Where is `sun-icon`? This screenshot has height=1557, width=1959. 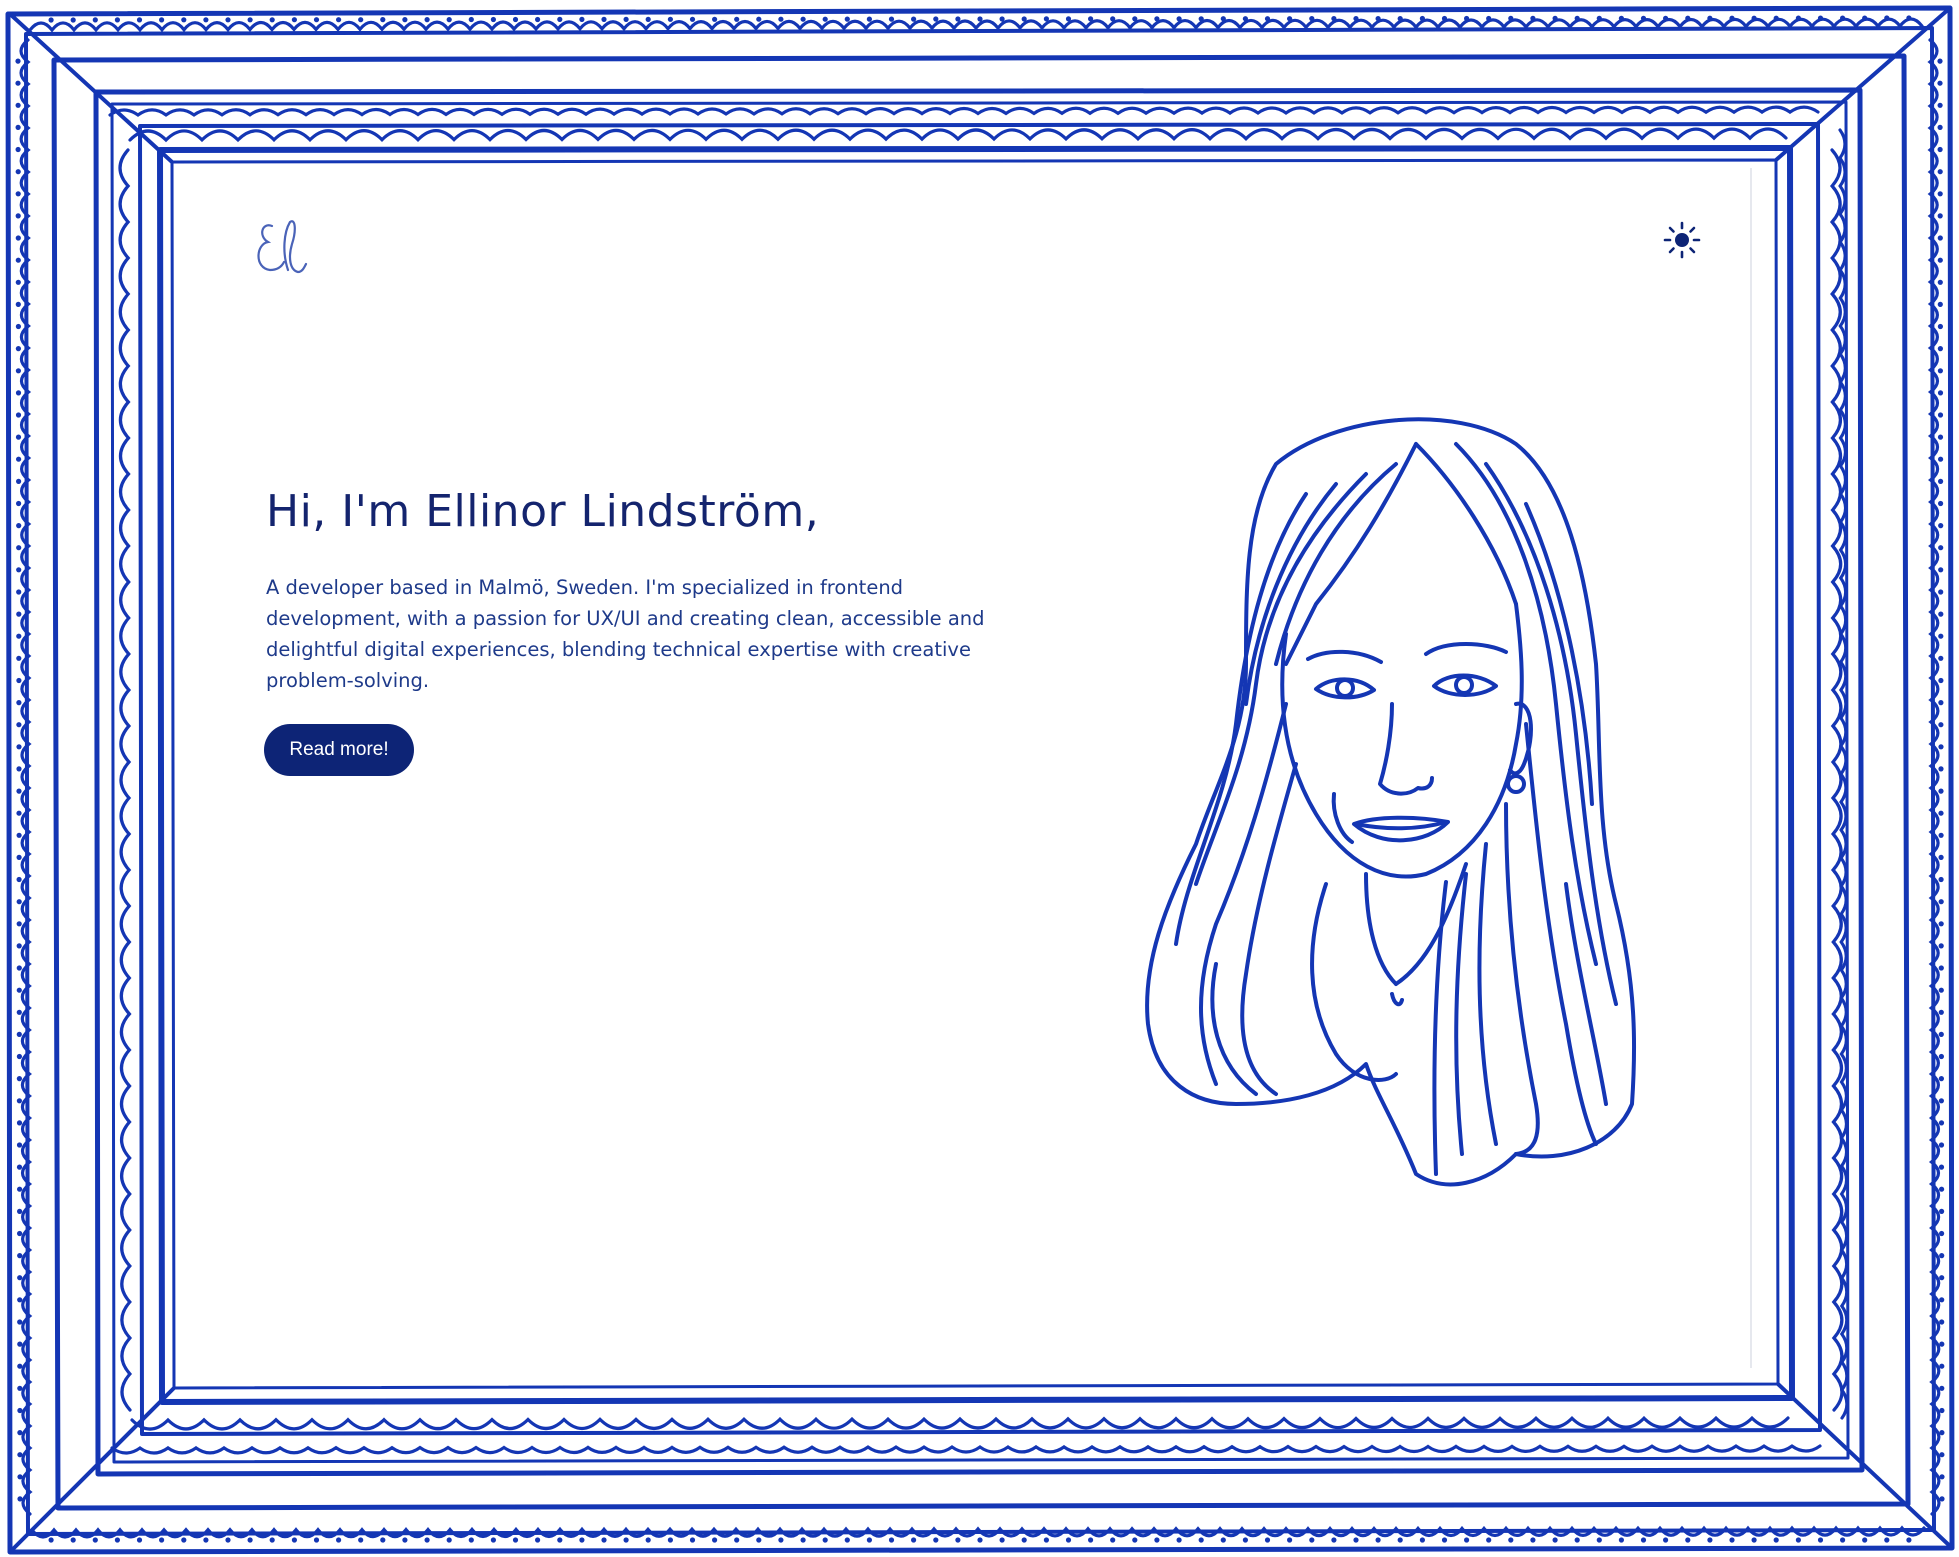 sun-icon is located at coordinates (1682, 240).